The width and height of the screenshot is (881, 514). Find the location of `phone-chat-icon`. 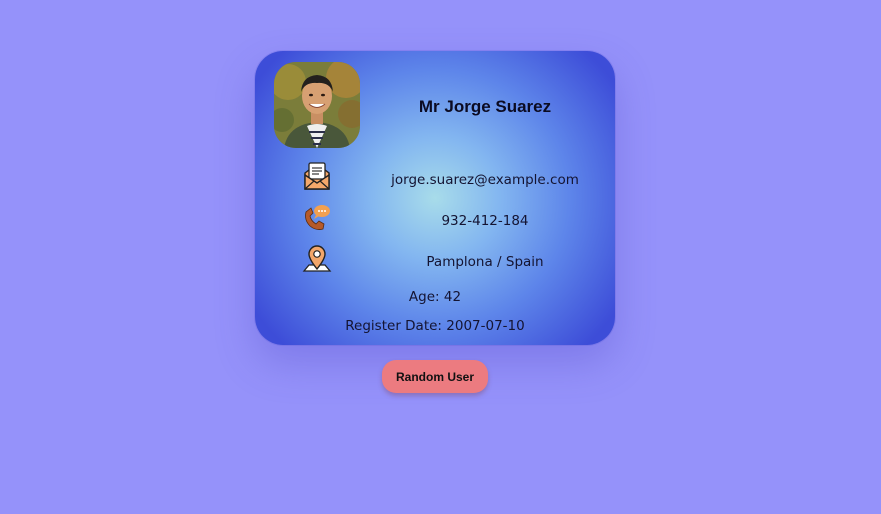

phone-chat-icon is located at coordinates (317, 218).